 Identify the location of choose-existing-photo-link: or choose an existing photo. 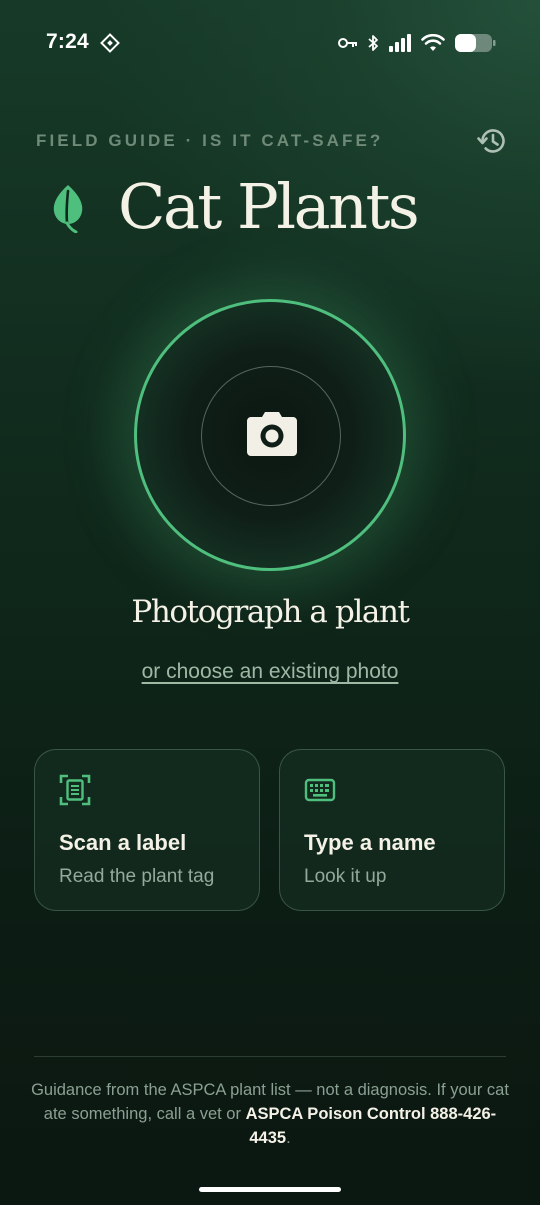
(270, 672).